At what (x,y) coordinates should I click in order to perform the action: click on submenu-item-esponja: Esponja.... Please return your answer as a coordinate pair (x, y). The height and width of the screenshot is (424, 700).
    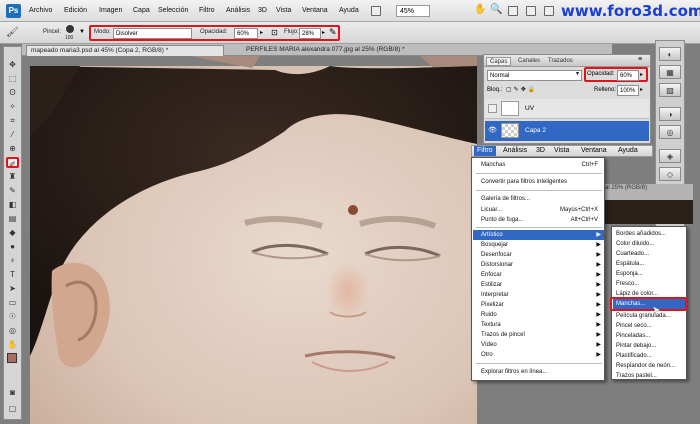
    Looking at the image, I should click on (649, 274).